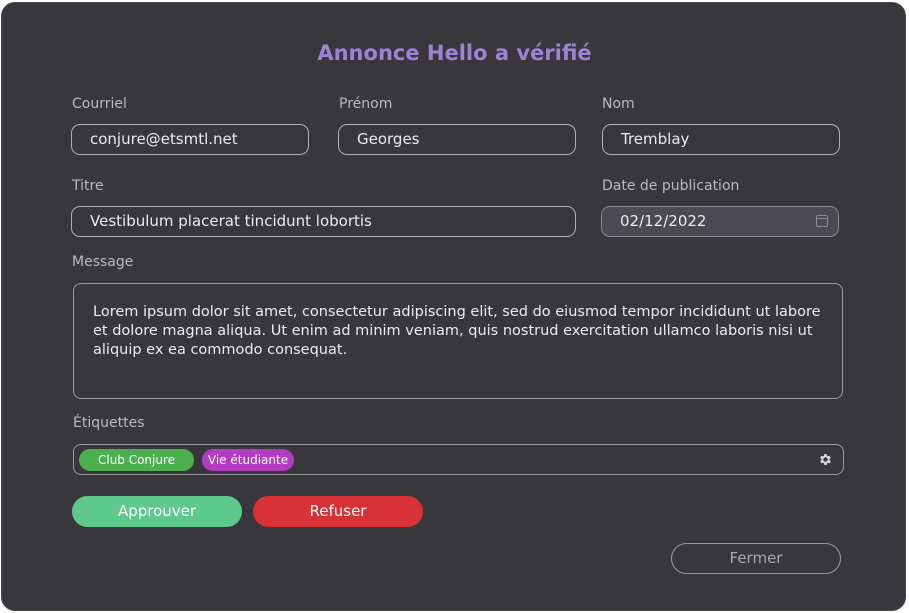  I want to click on message-label: Message, so click(103, 262).